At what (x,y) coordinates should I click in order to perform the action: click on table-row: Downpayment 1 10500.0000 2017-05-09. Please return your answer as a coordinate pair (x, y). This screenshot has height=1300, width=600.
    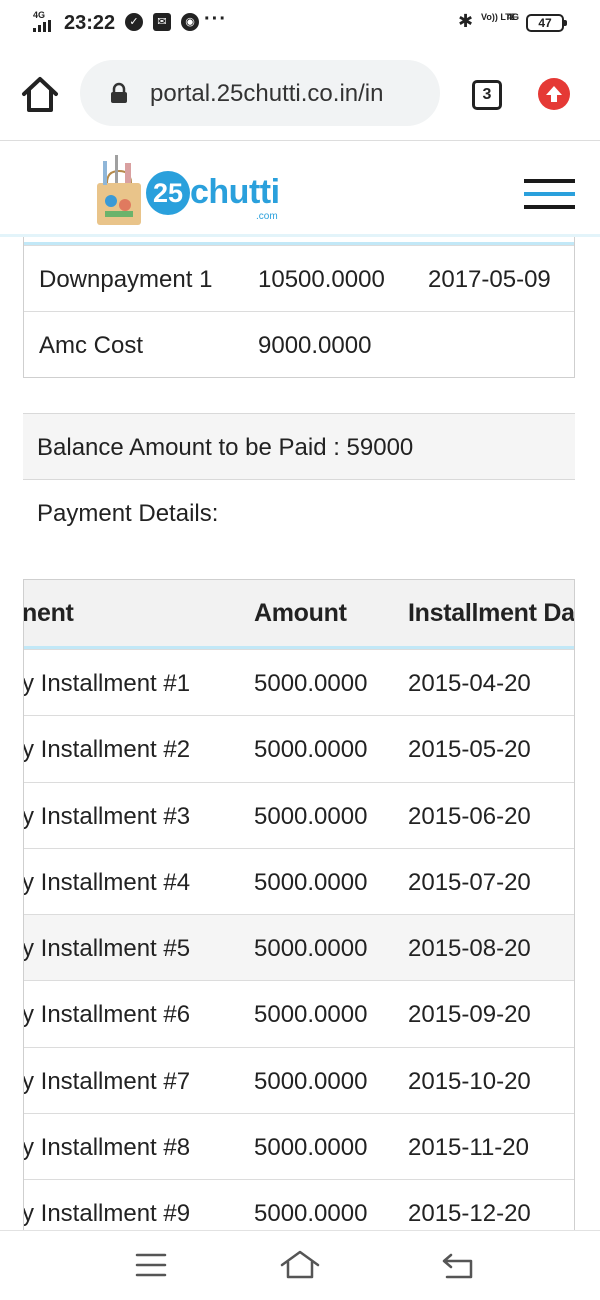
    Looking at the image, I should click on (299, 278).